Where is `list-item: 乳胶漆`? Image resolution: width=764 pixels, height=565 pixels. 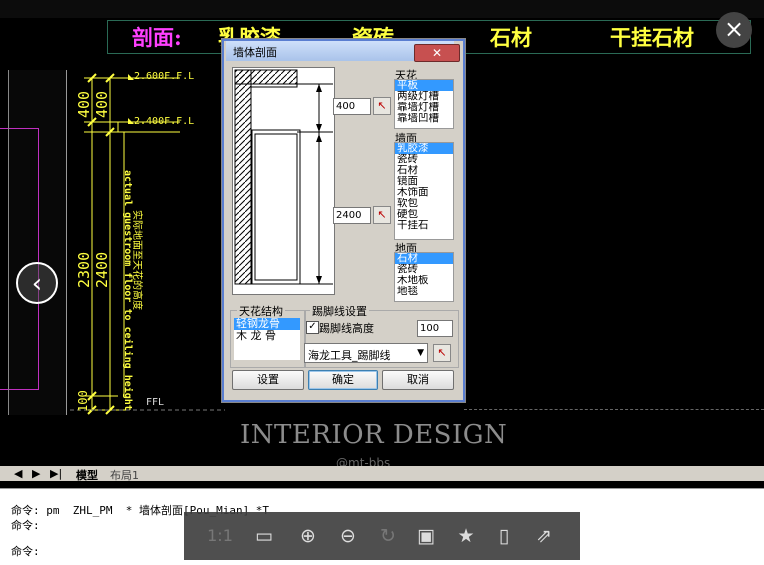 list-item: 乳胶漆 is located at coordinates (424, 148).